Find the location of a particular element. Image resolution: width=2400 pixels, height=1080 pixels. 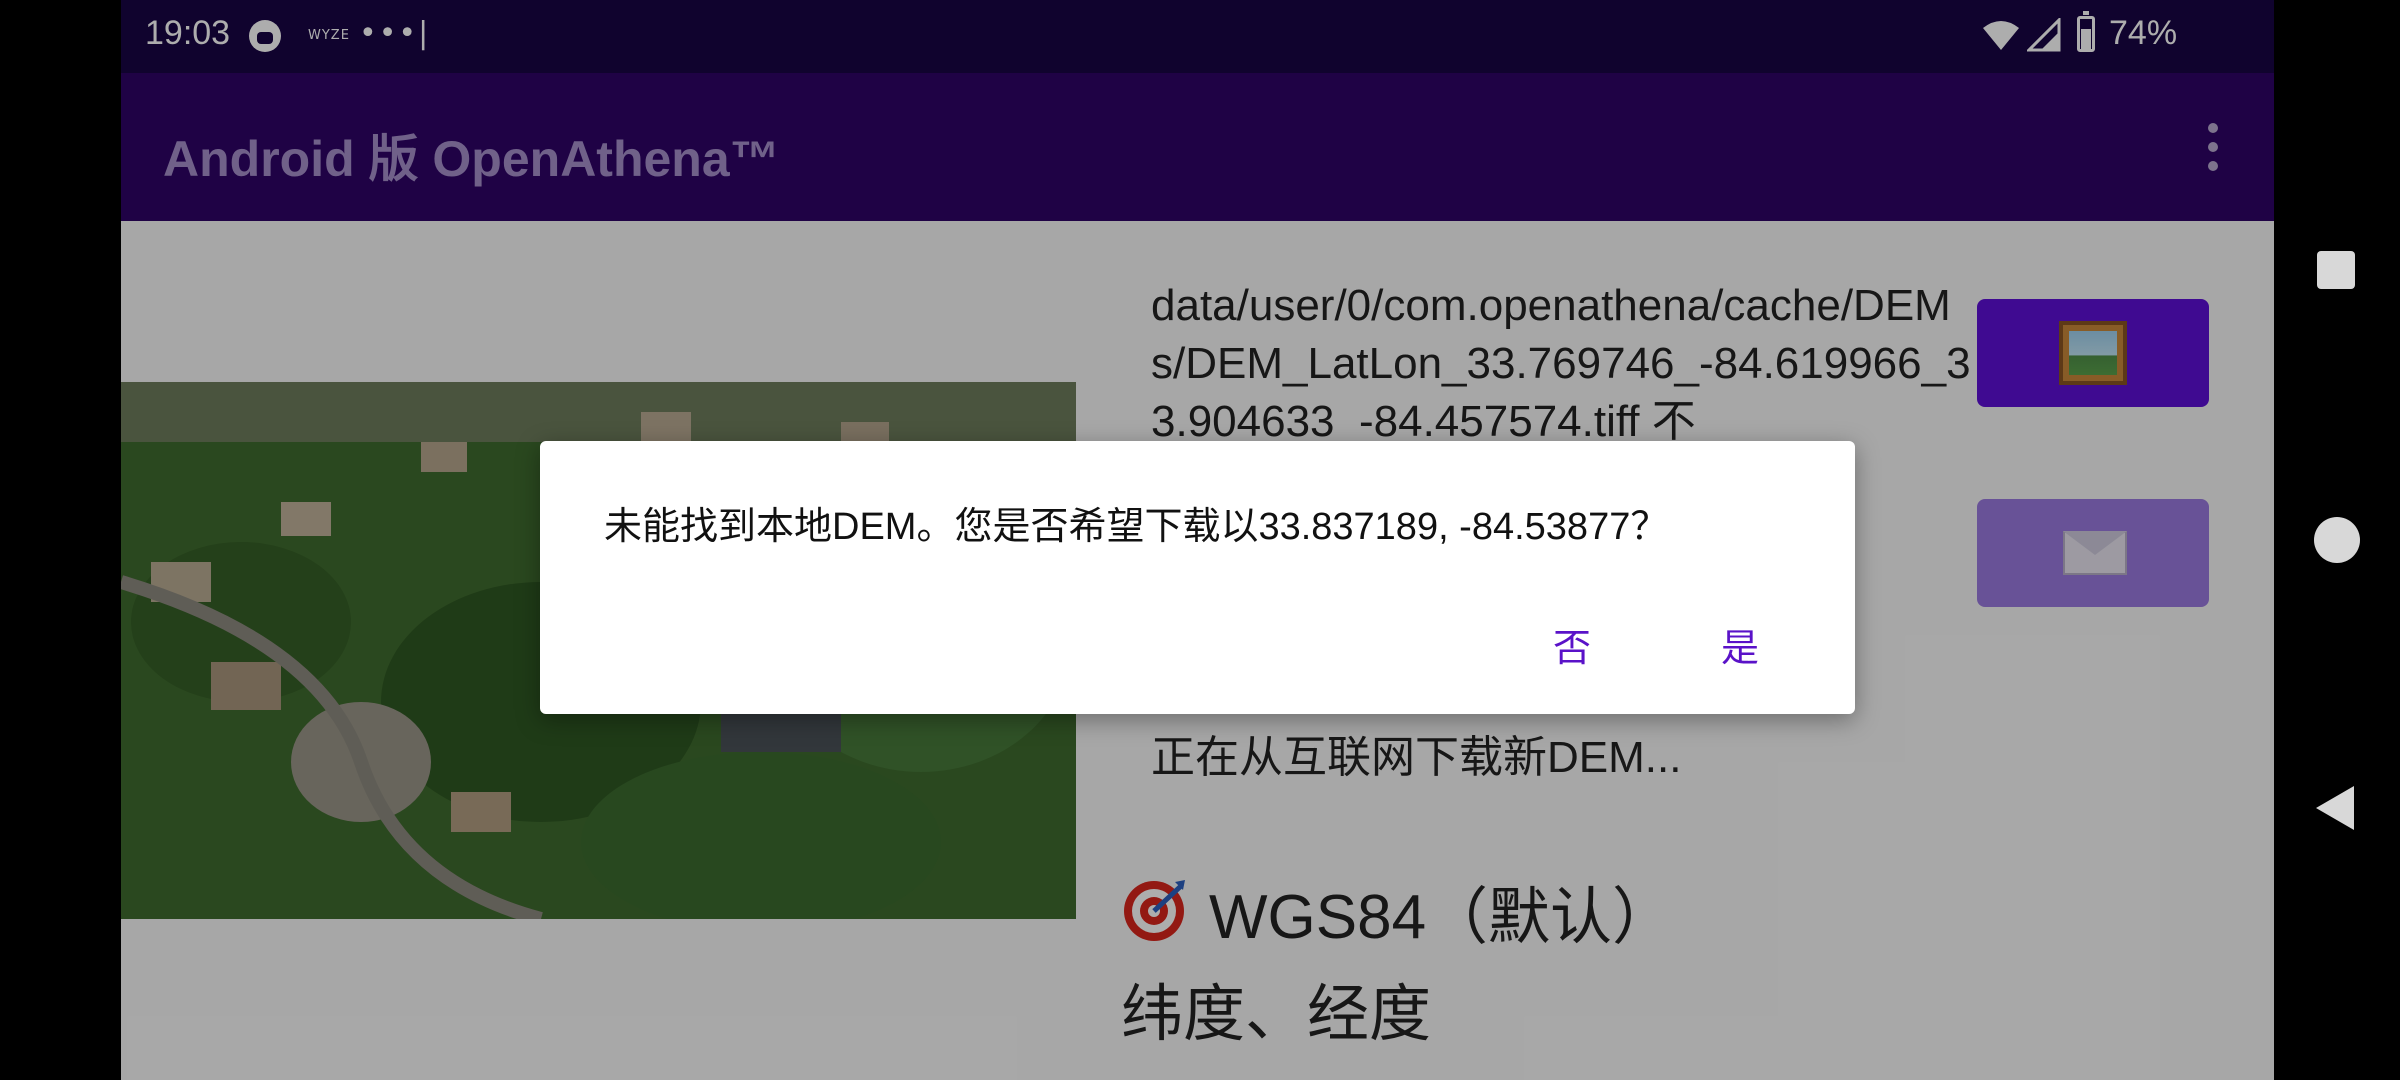

home-icon is located at coordinates (2337, 540).